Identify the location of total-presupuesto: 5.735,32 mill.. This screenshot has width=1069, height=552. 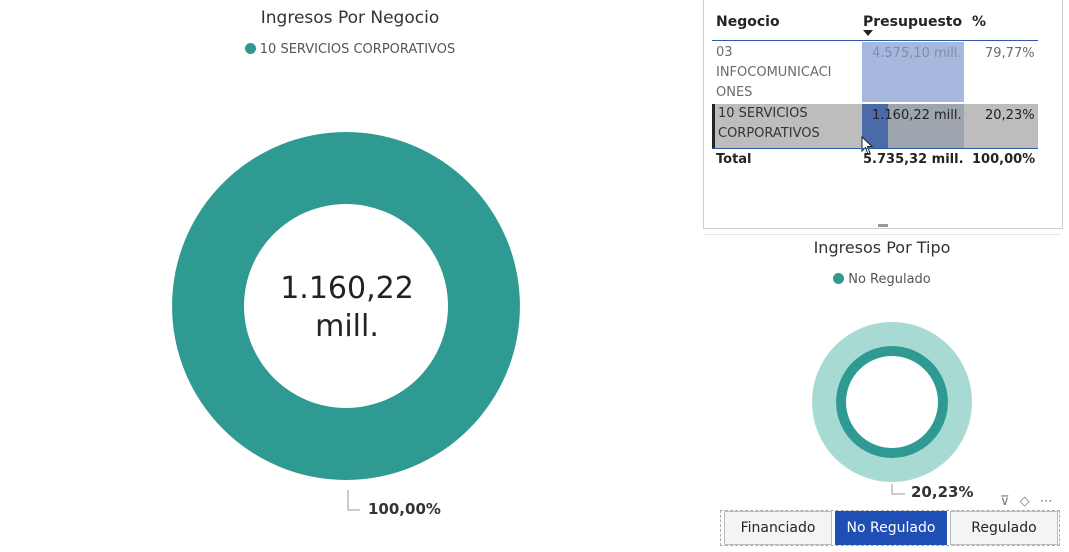
(913, 159).